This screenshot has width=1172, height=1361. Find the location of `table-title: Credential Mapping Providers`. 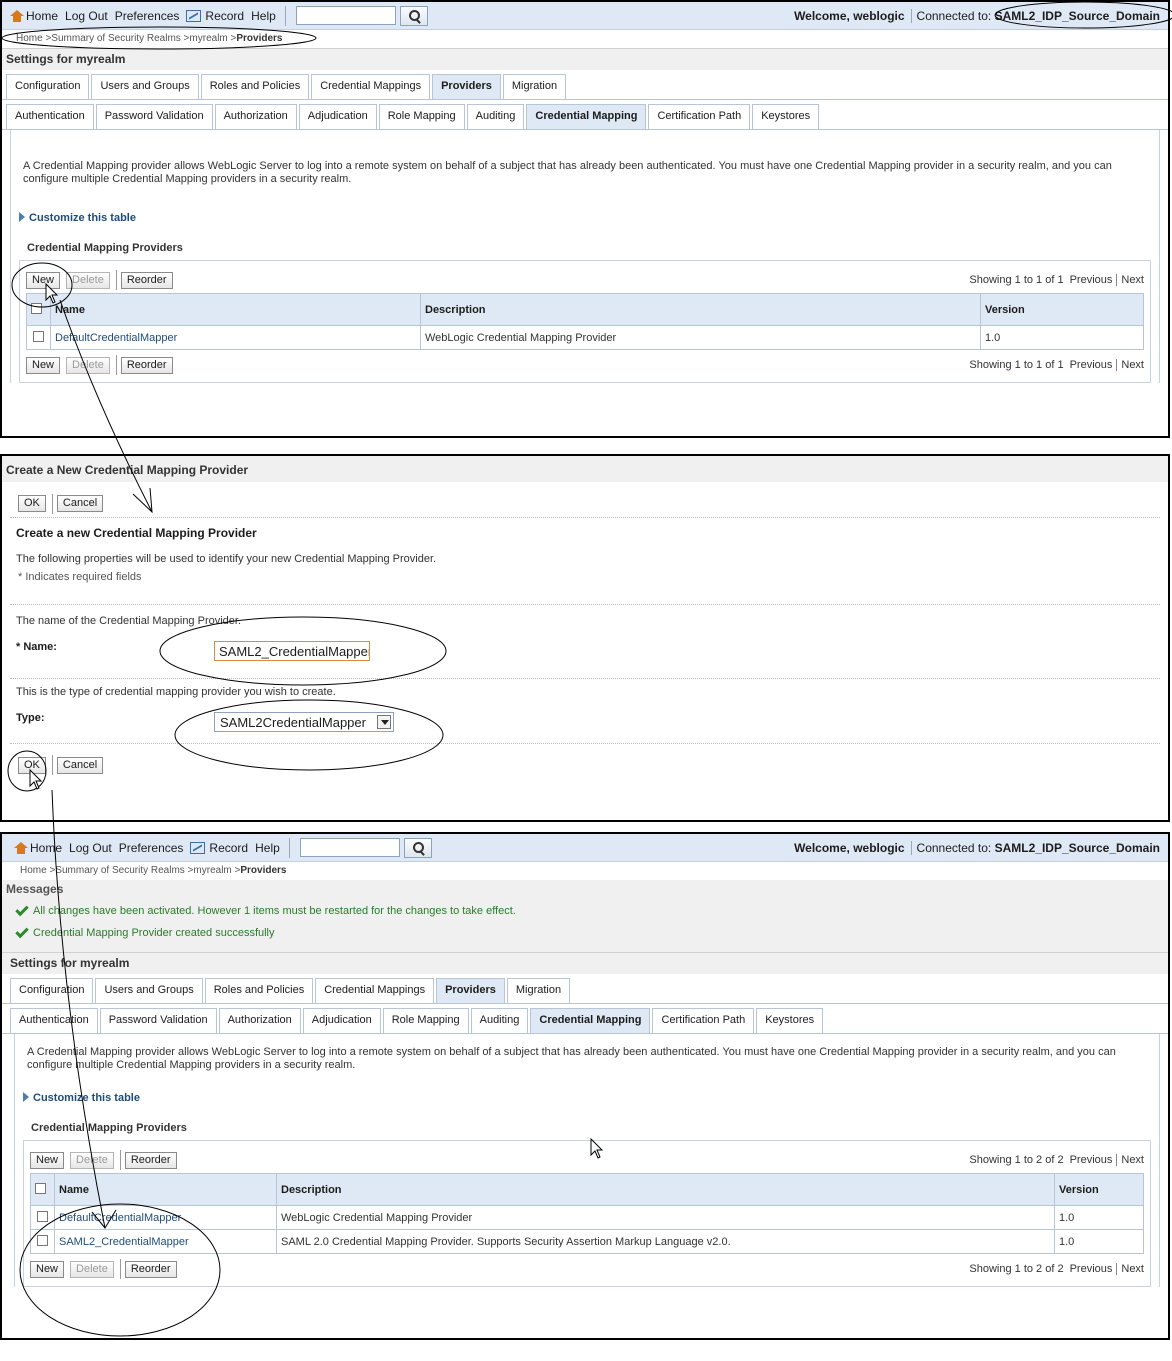

table-title: Credential Mapping Providers is located at coordinates (109, 1128).